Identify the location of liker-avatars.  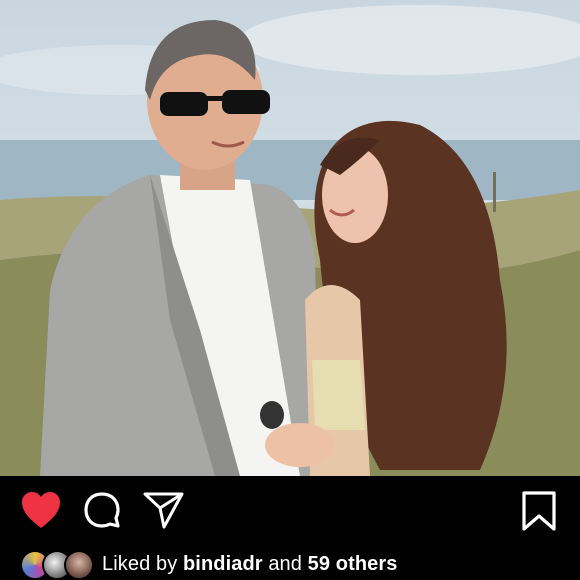
(58, 564).